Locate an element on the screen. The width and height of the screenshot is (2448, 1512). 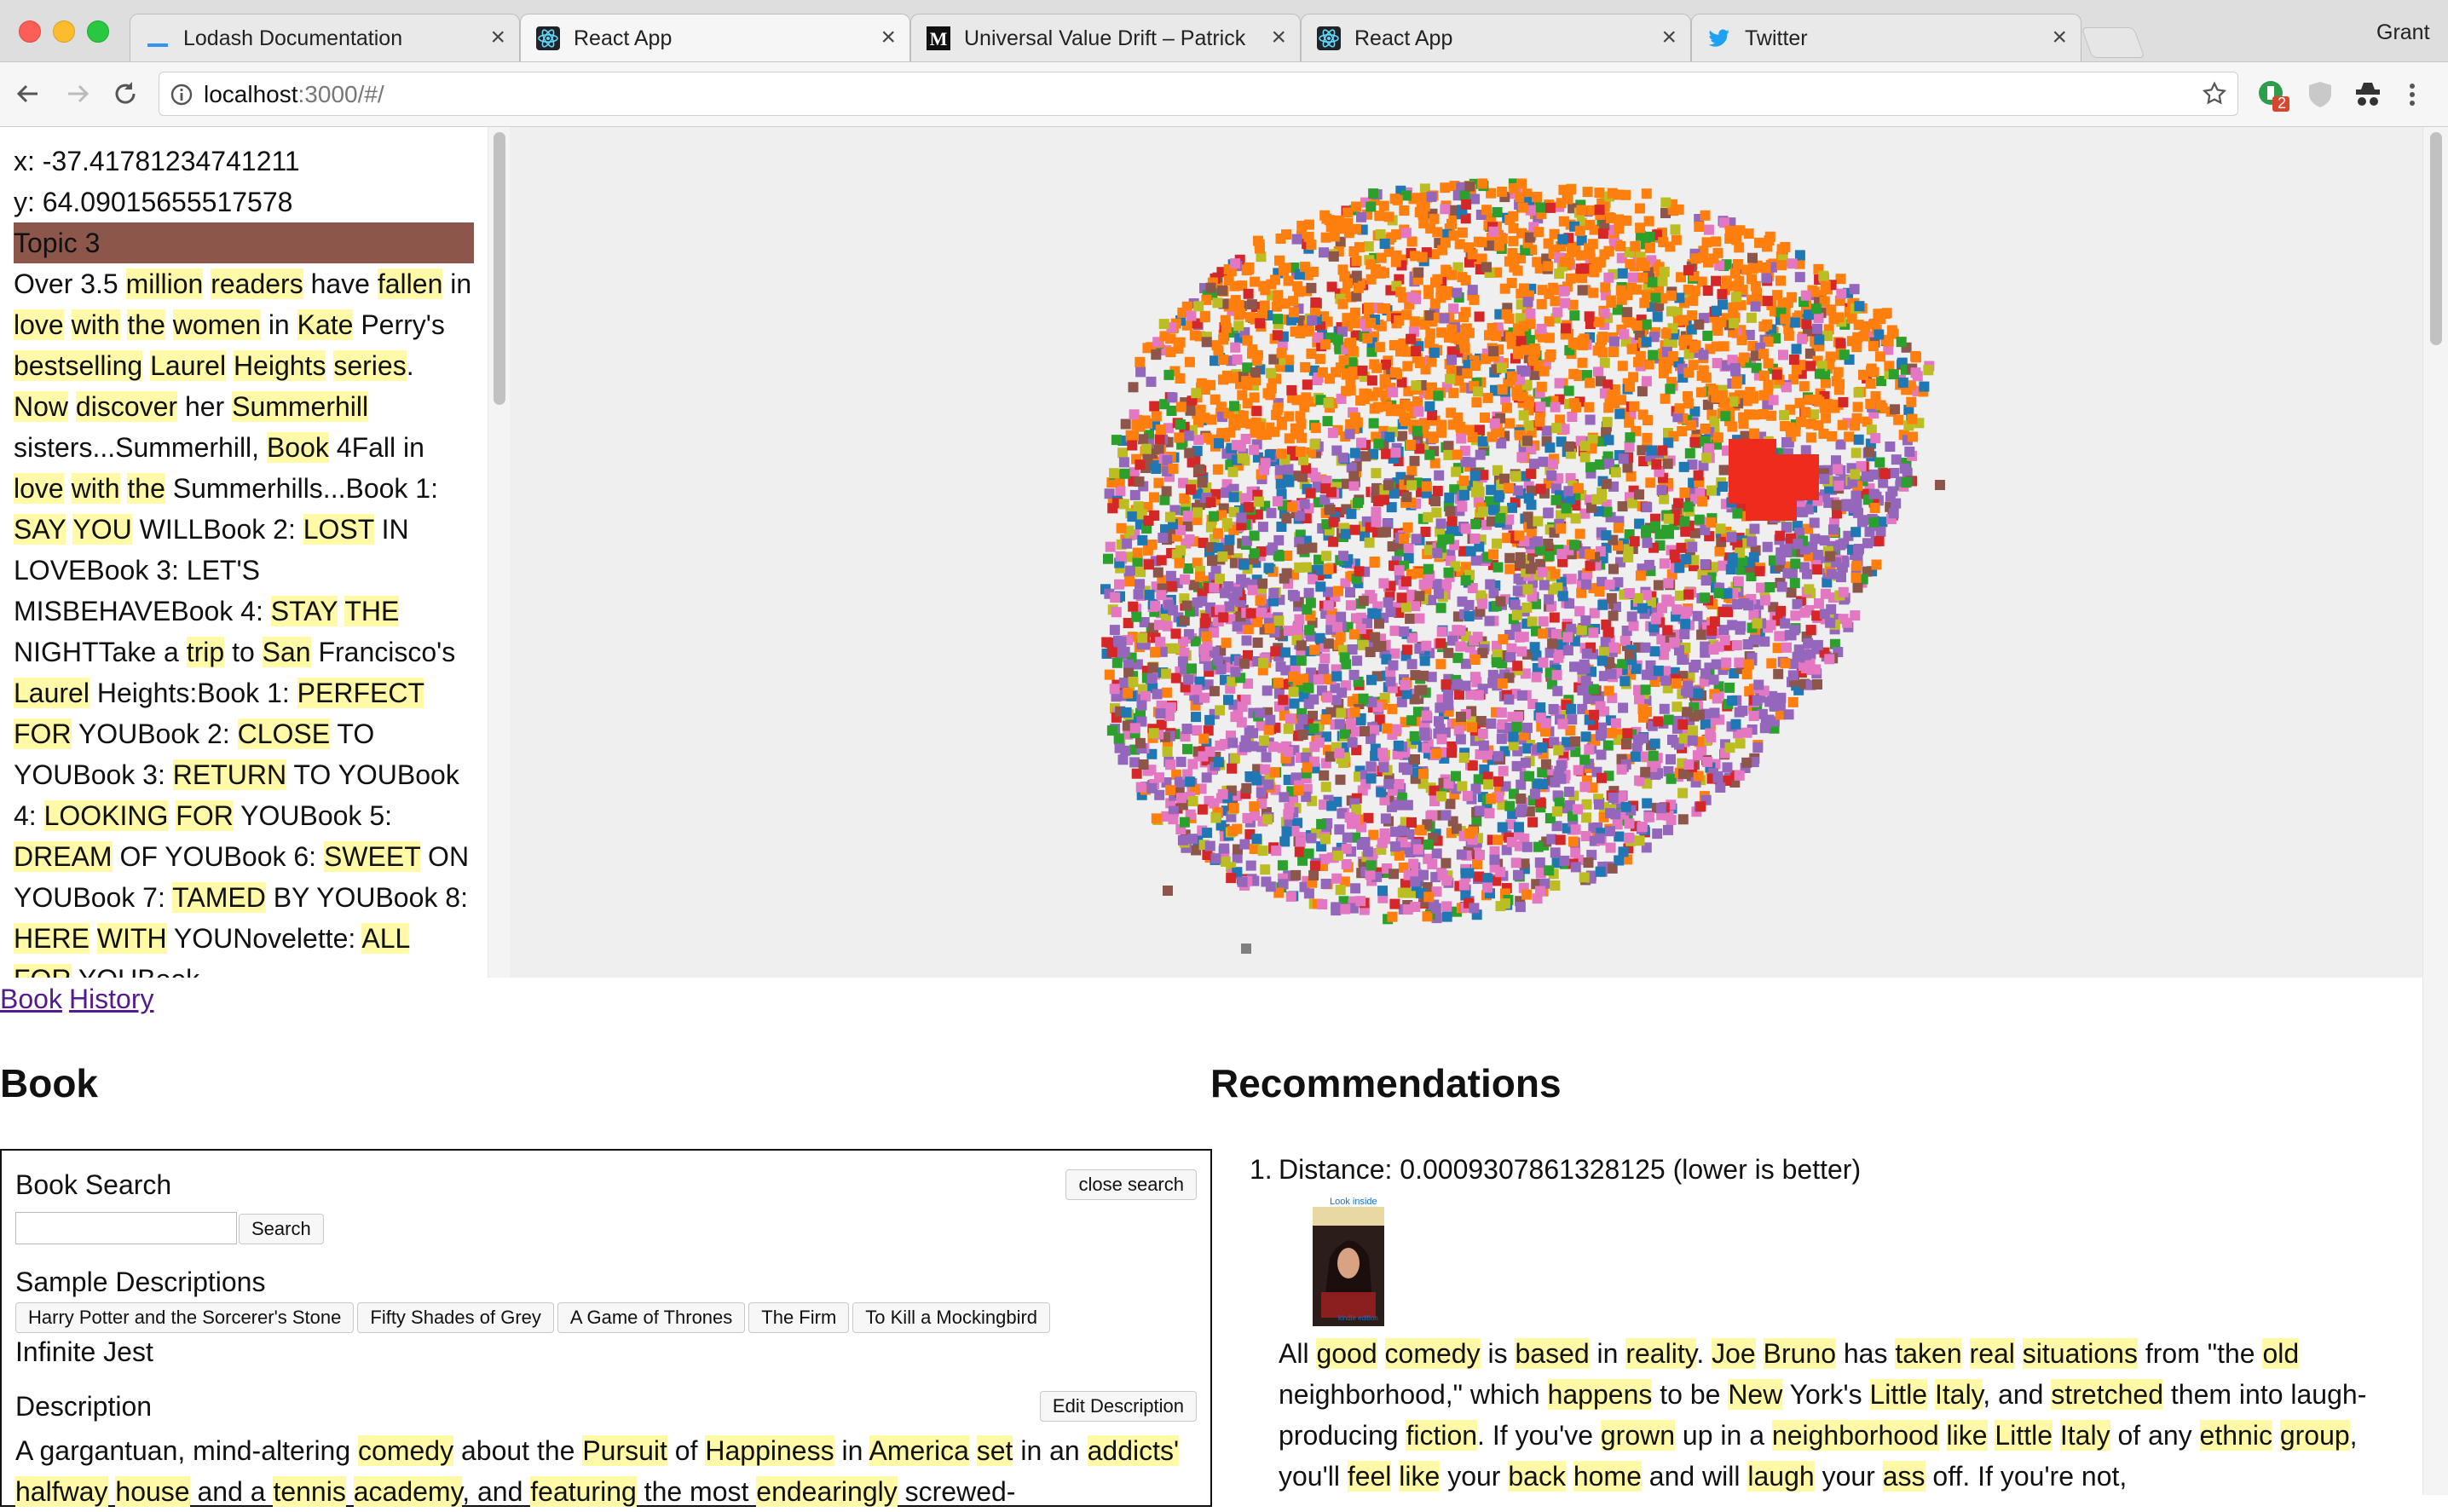
browser-menu-icon is located at coordinates (2419, 94).